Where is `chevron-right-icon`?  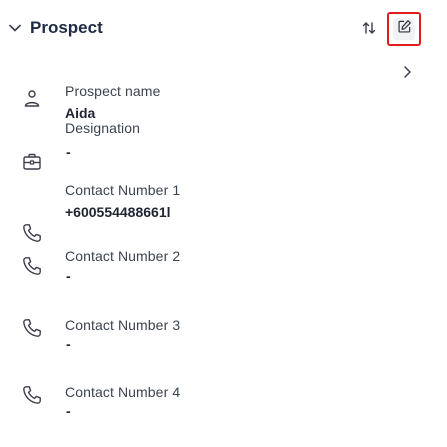 chevron-right-icon is located at coordinates (407, 74).